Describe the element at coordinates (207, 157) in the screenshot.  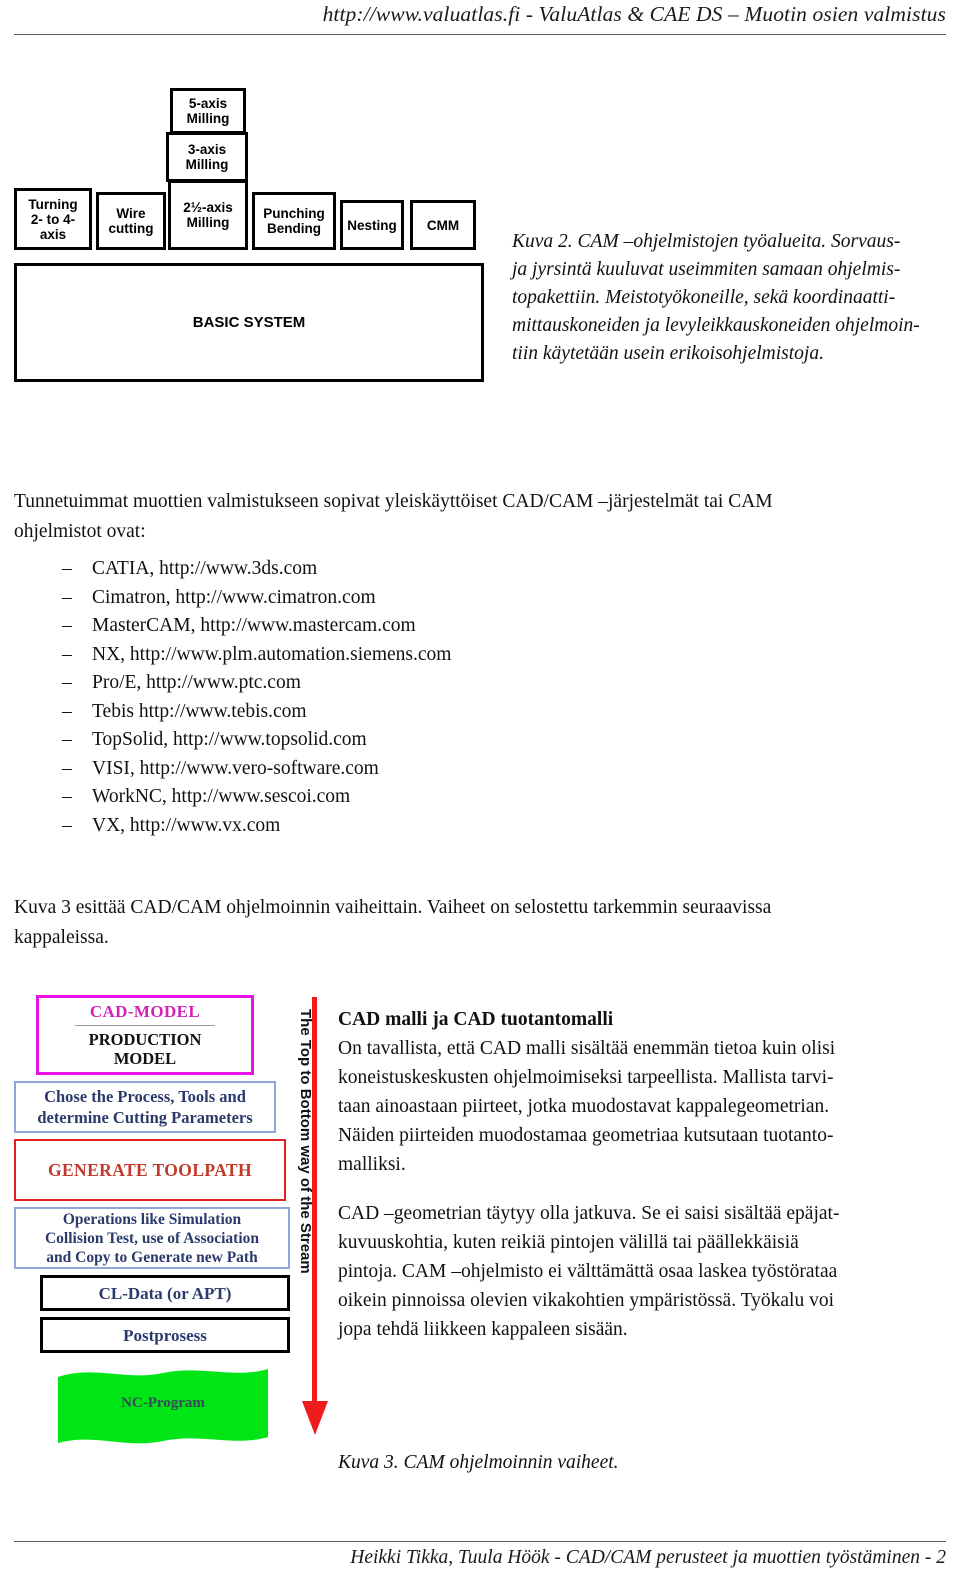
I see `diagram-box-3-axis-milling: 3-axis Milling` at that location.